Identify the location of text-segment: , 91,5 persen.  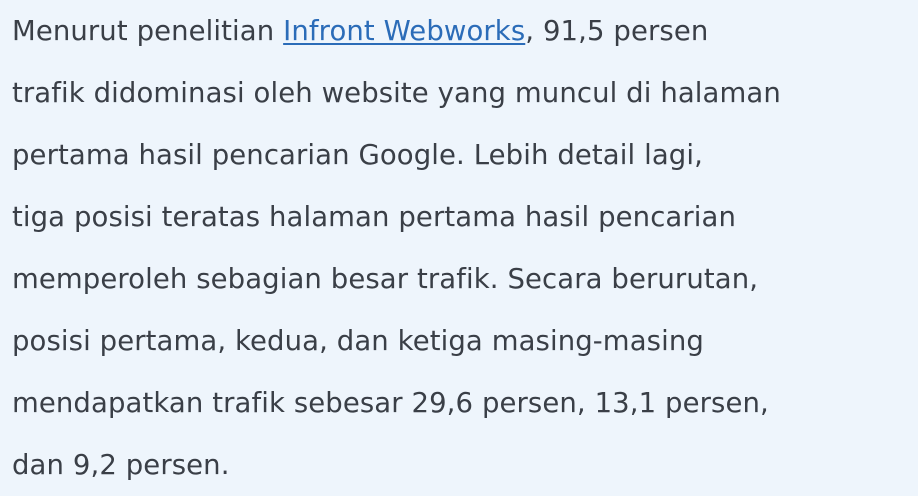
(617, 31).